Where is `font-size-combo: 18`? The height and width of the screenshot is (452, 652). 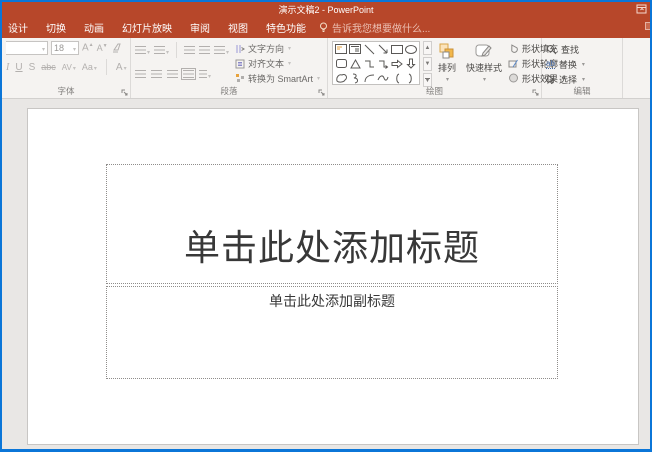
font-size-combo: 18 is located at coordinates (65, 48).